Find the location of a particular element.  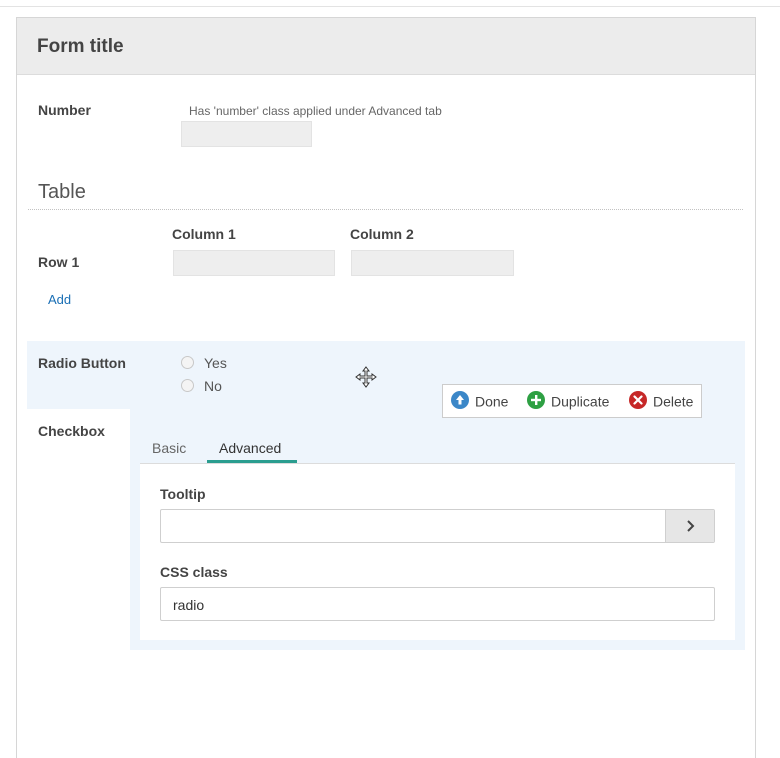

add-row-link: Add is located at coordinates (59, 299).